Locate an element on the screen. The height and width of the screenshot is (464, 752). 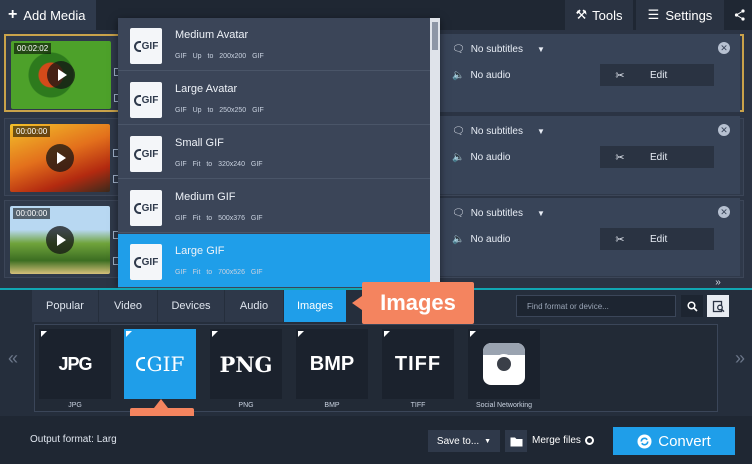
jpg-logo: JPG is located at coordinates (75, 363).